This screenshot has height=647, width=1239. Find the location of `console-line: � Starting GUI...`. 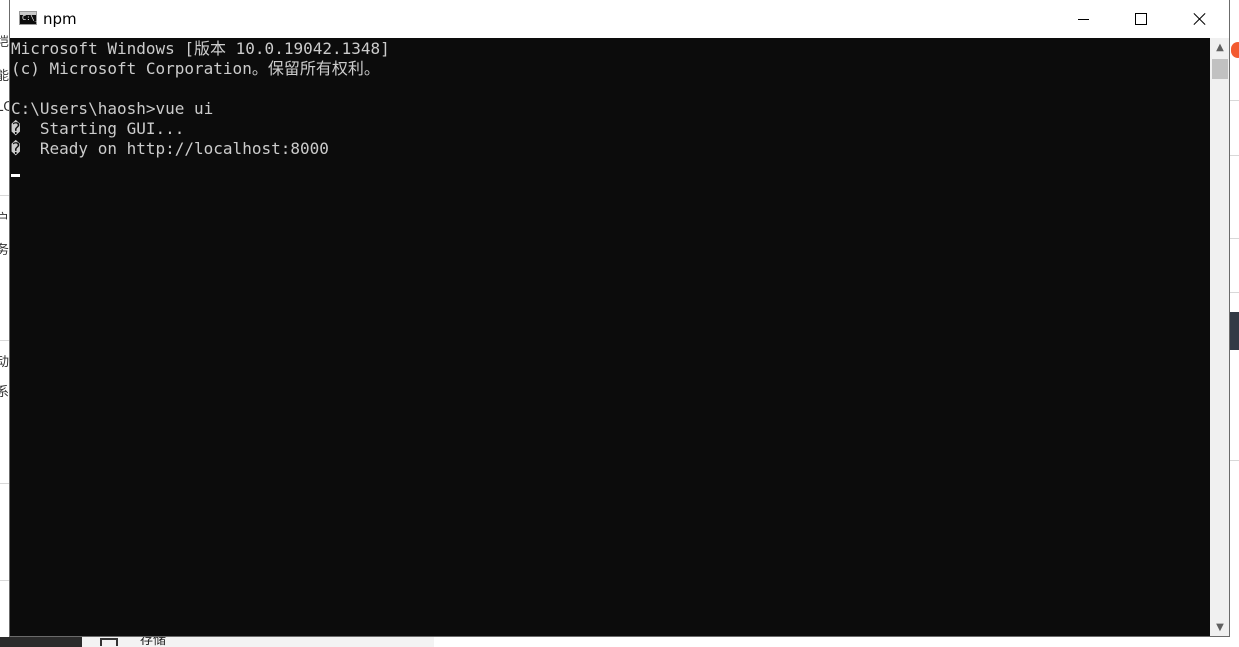

console-line: � Starting GUI... is located at coordinates (98, 128).